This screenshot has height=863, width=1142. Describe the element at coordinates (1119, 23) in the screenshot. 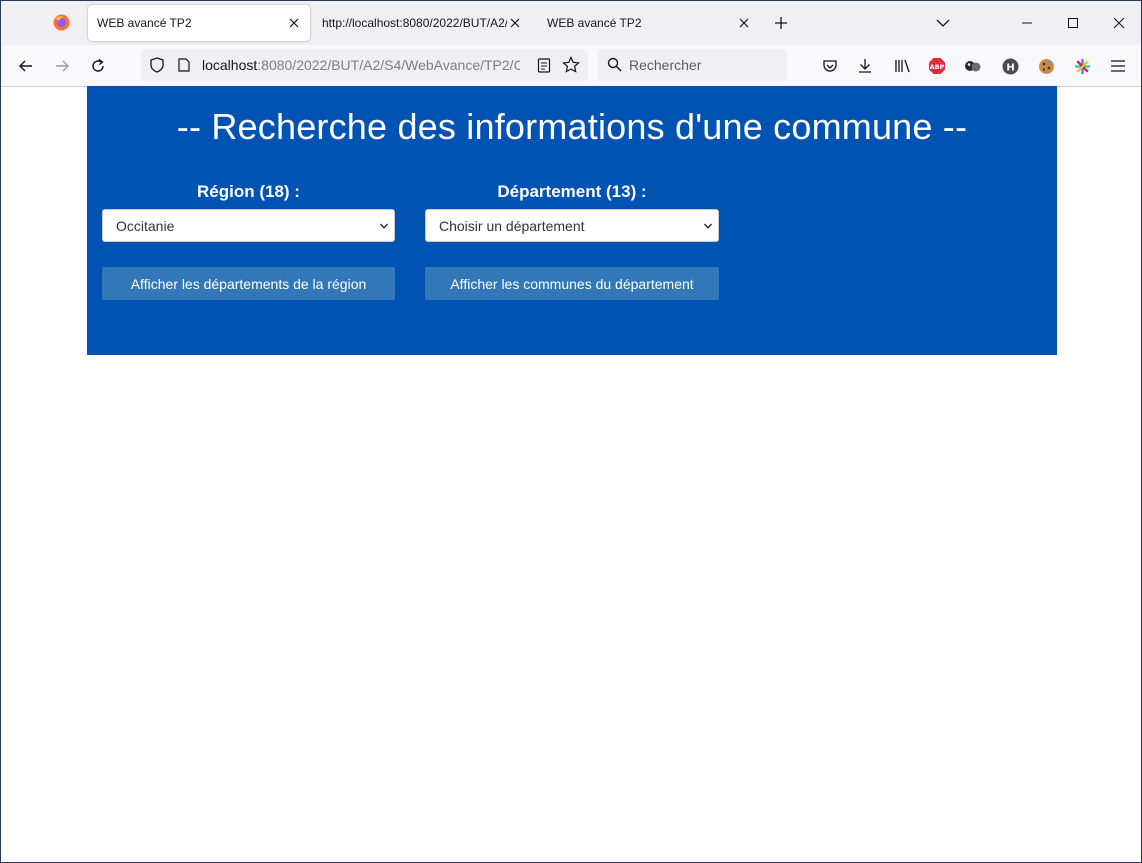

I see `close-window-icon` at that location.